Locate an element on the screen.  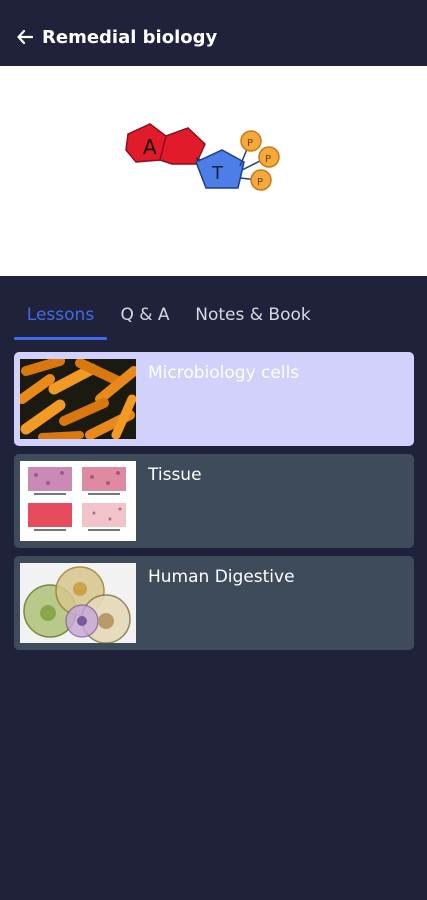
app-header: Remedial biology is located at coordinates (213, 33).